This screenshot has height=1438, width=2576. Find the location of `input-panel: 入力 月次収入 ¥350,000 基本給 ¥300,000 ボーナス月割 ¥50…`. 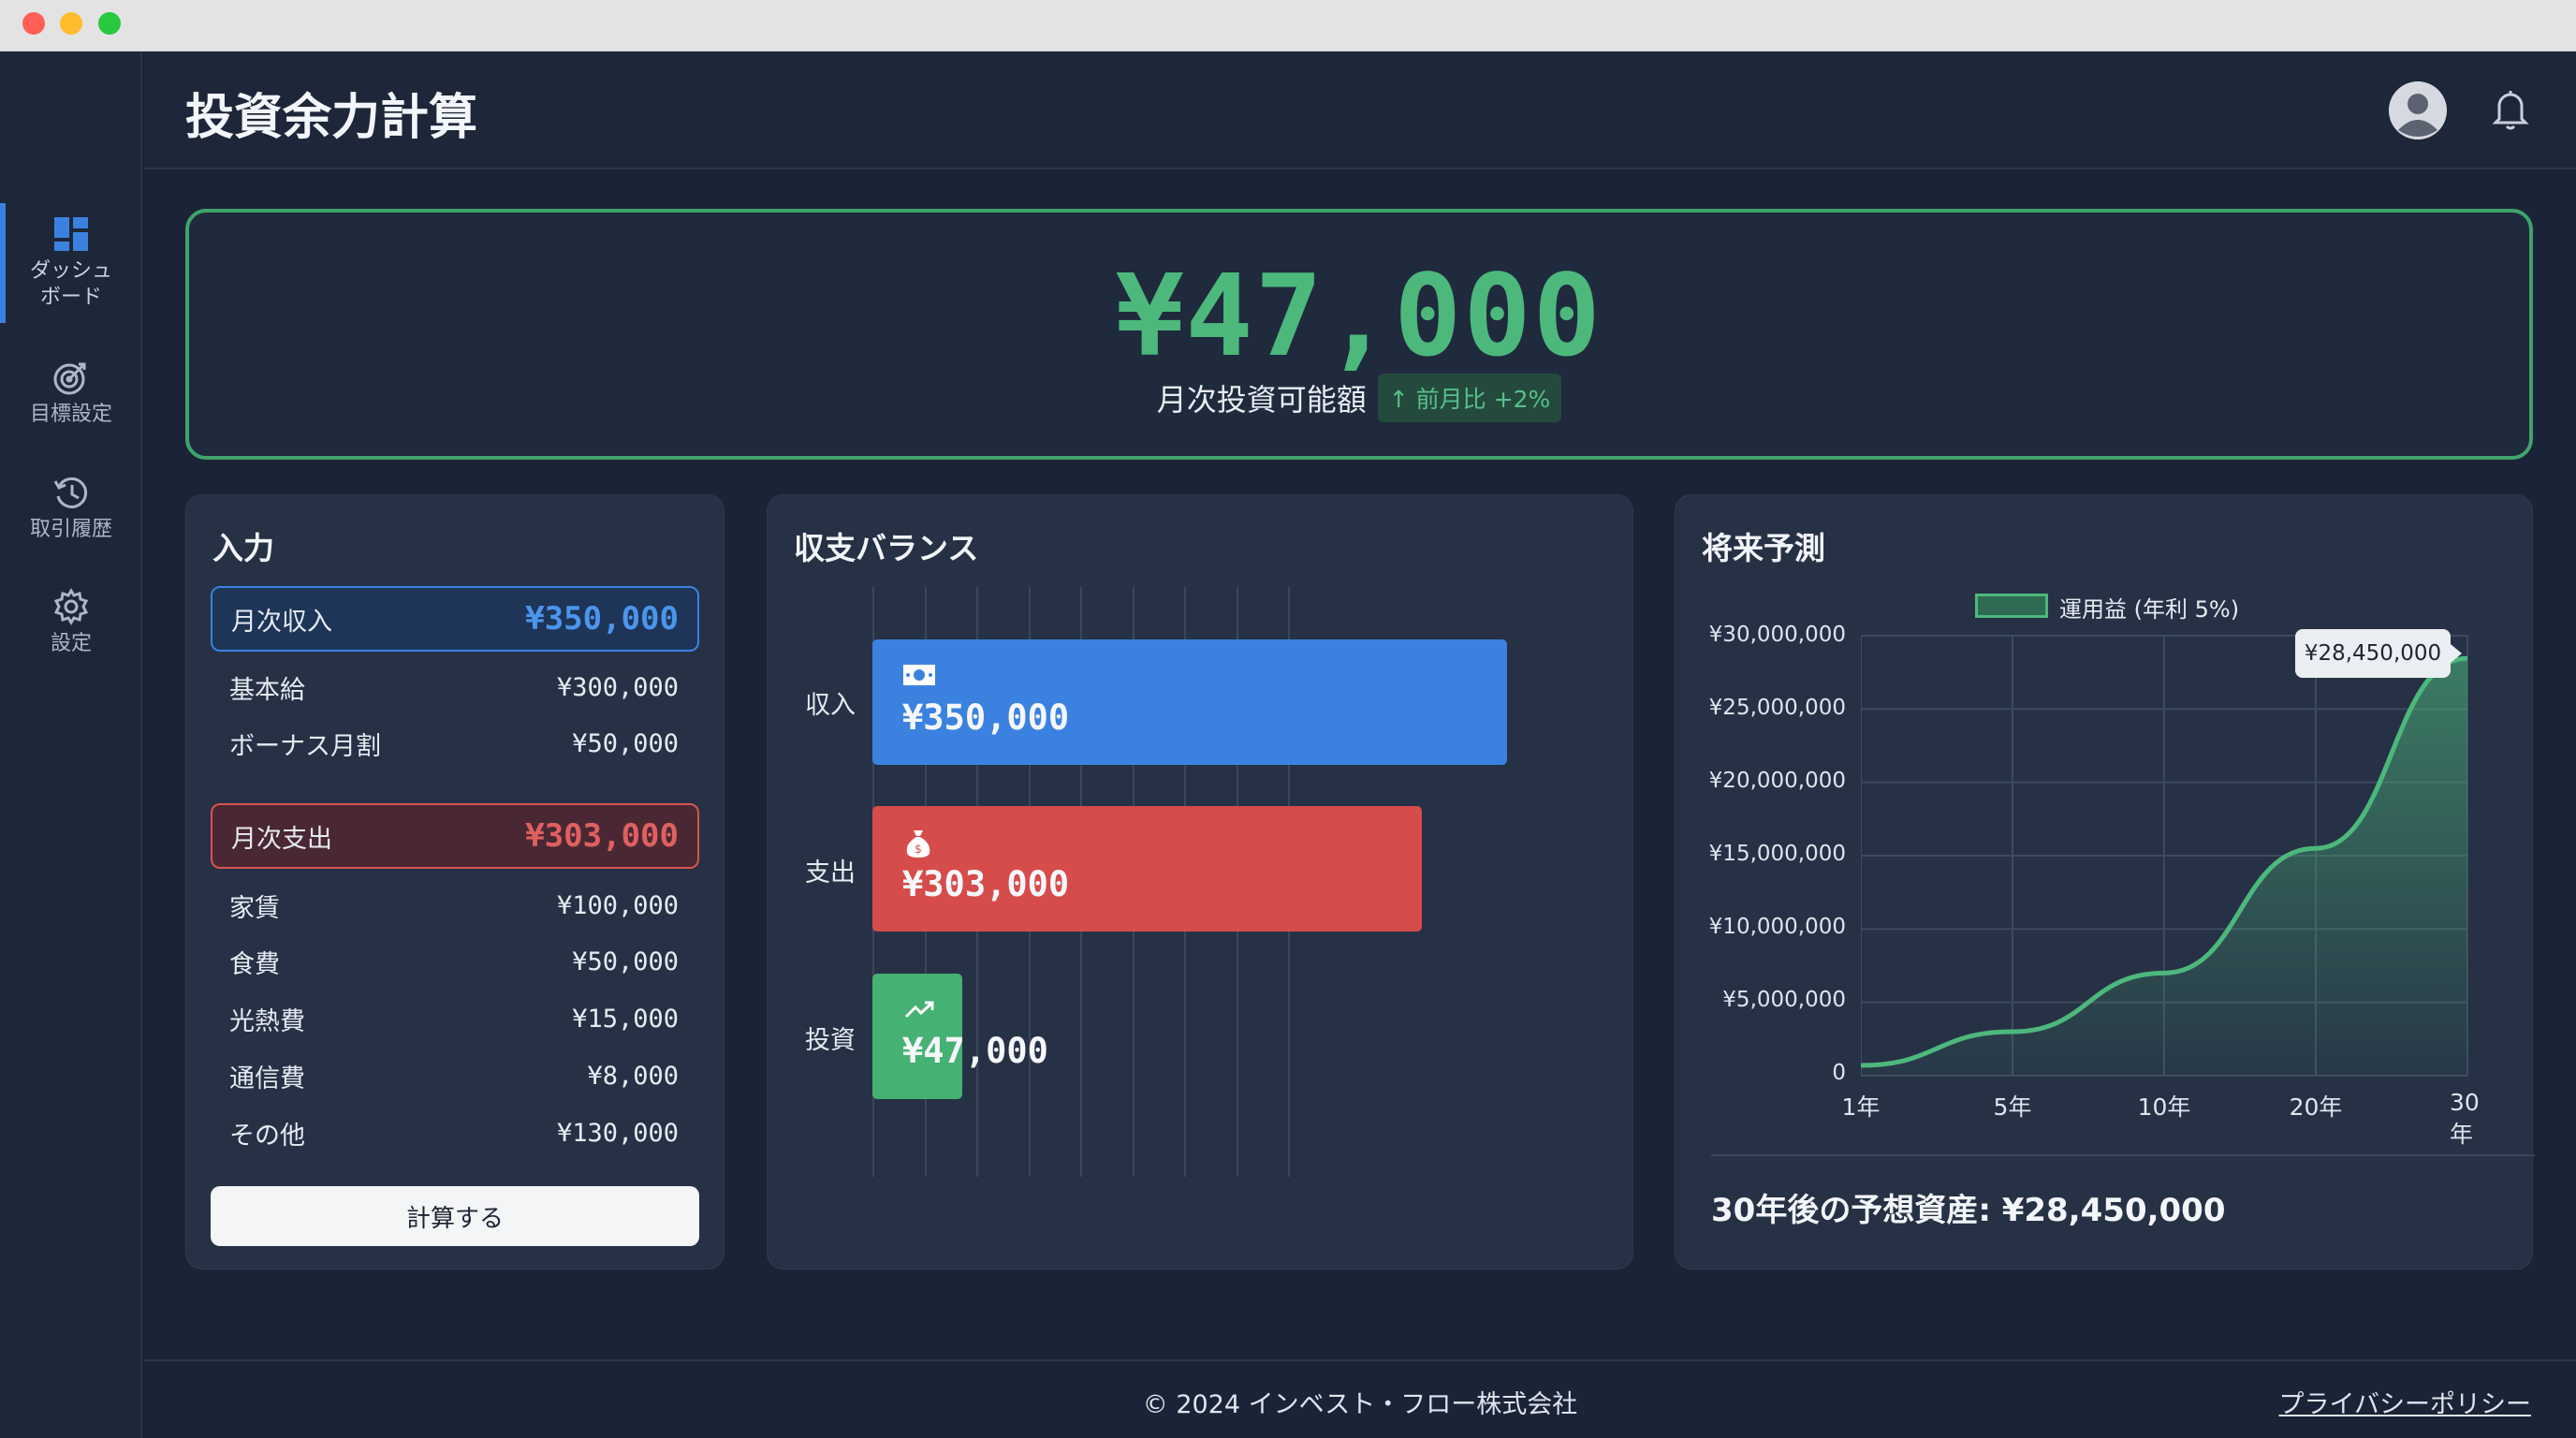

input-panel: 入力 月次収入 ¥350,000 基本給 ¥300,000 ボーナス月割 ¥50… is located at coordinates (454, 881).